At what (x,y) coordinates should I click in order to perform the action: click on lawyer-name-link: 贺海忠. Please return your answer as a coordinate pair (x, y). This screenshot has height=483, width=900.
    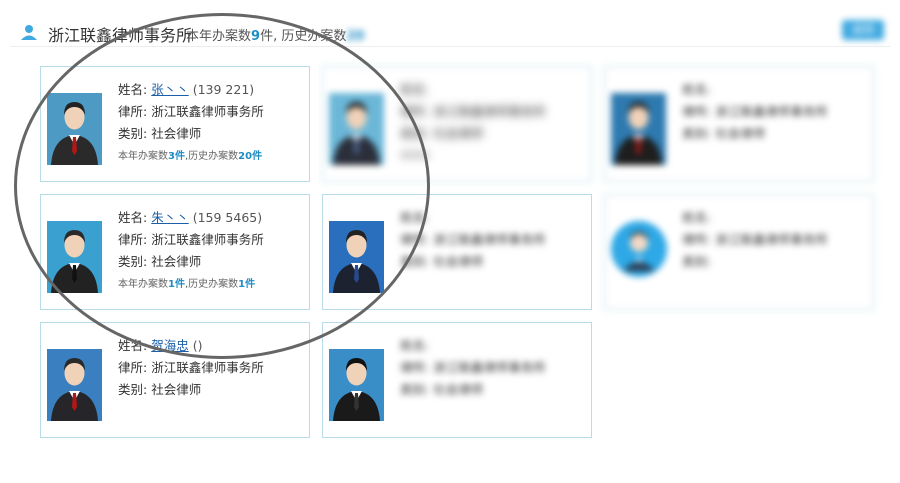
    Looking at the image, I should click on (170, 345).